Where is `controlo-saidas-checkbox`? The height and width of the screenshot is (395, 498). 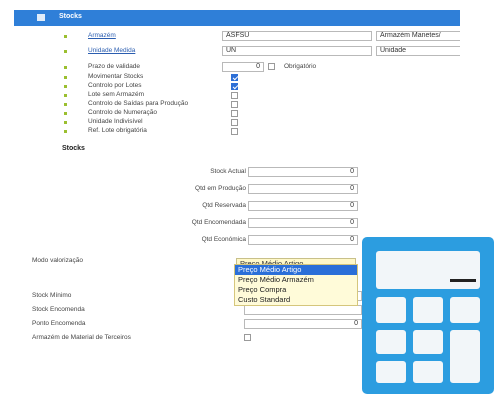
controlo-saidas-checkbox is located at coordinates (234, 104).